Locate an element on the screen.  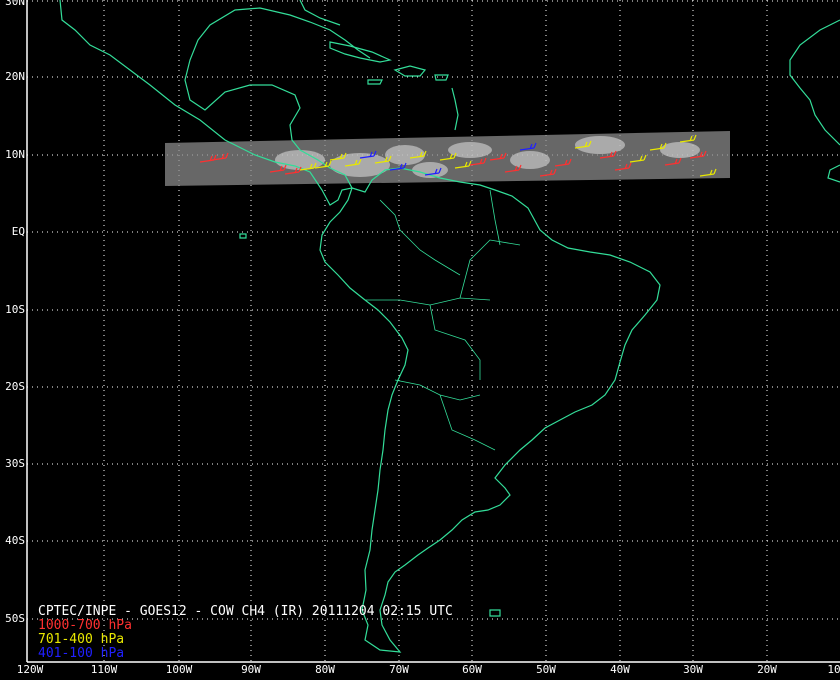
lon-label-50w: 50W is located at coordinates (546, 669).